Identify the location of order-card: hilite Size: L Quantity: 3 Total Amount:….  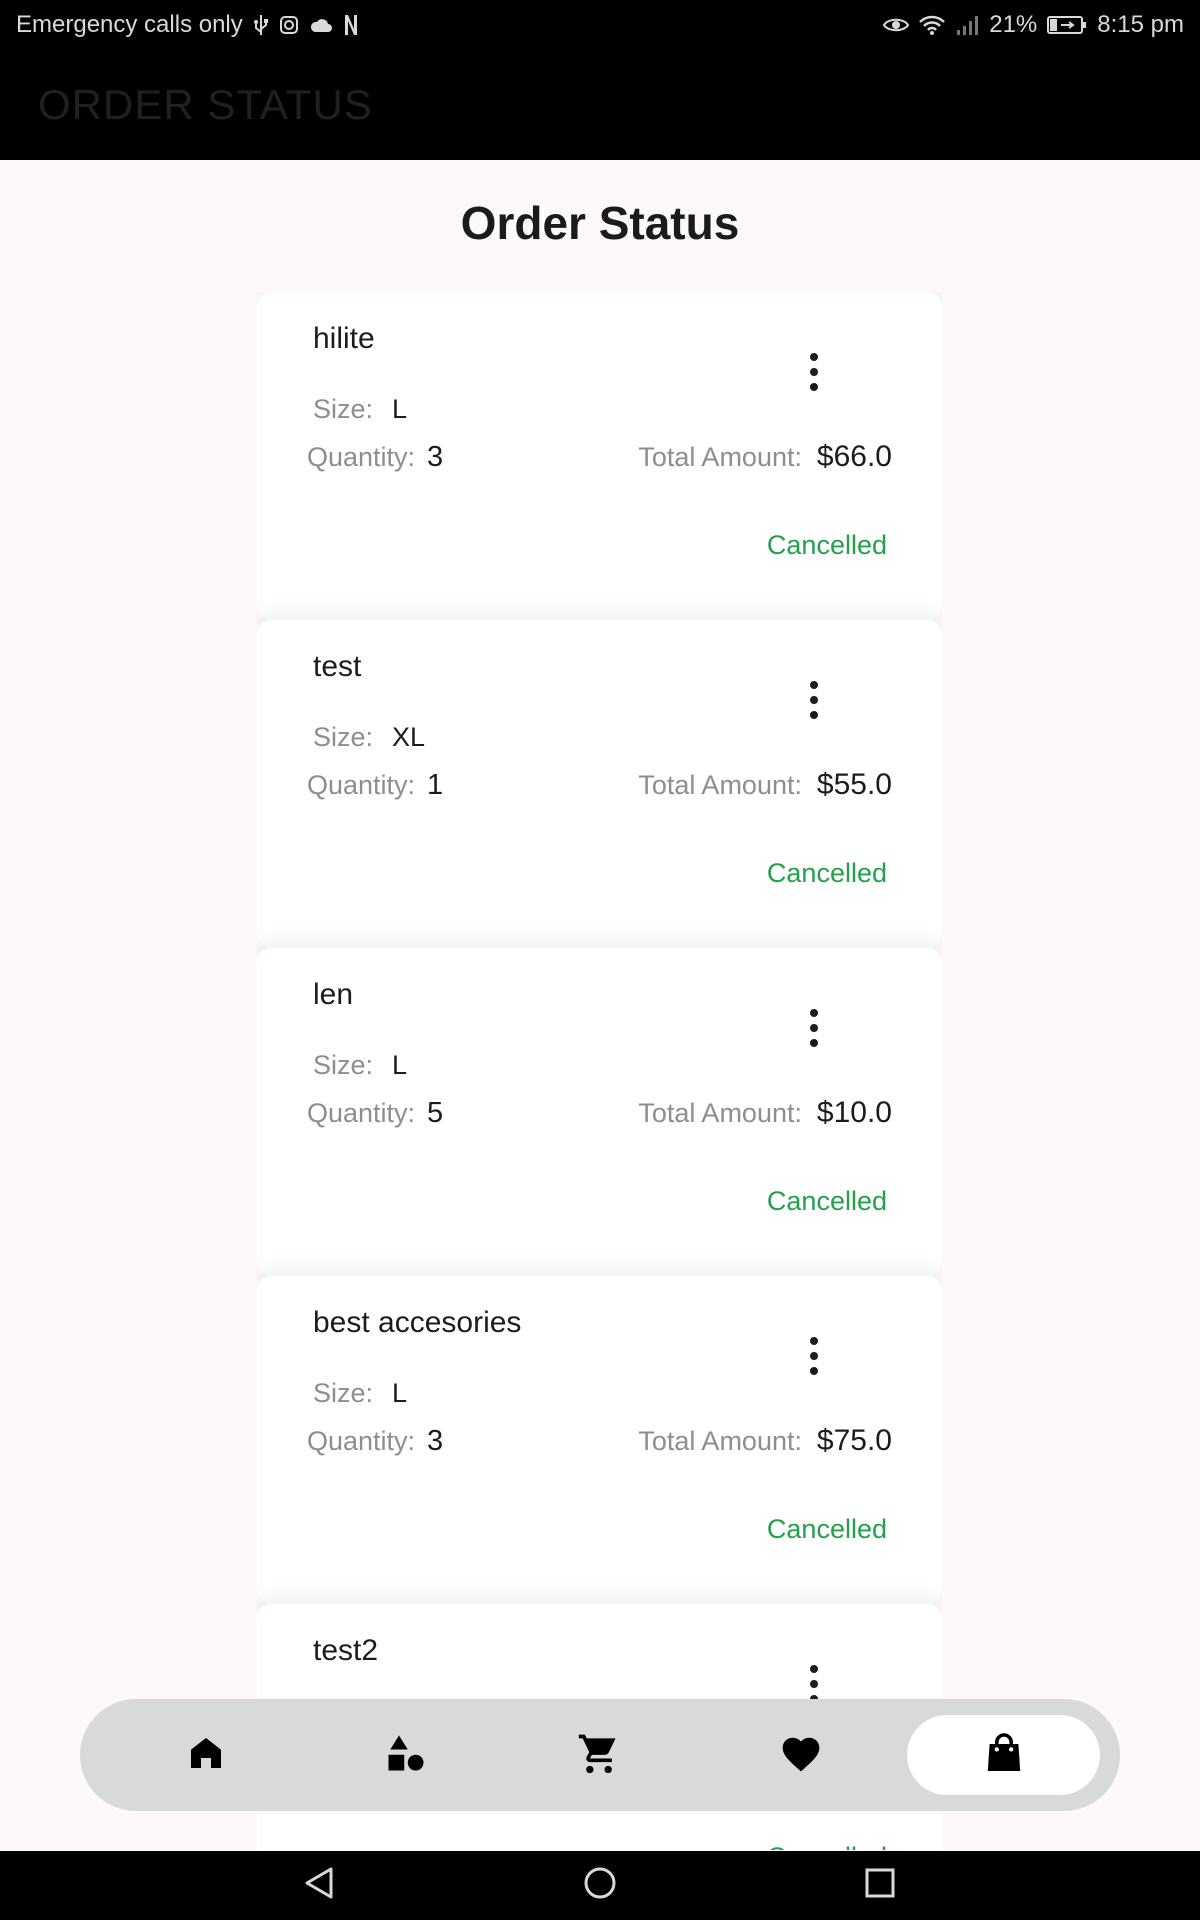
(599, 456).